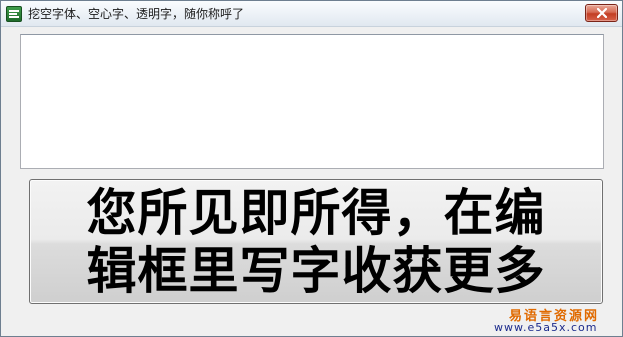  Describe the element at coordinates (316, 270) in the screenshot. I see `button-caption-line-2: 辑框里写字收获更多` at that location.